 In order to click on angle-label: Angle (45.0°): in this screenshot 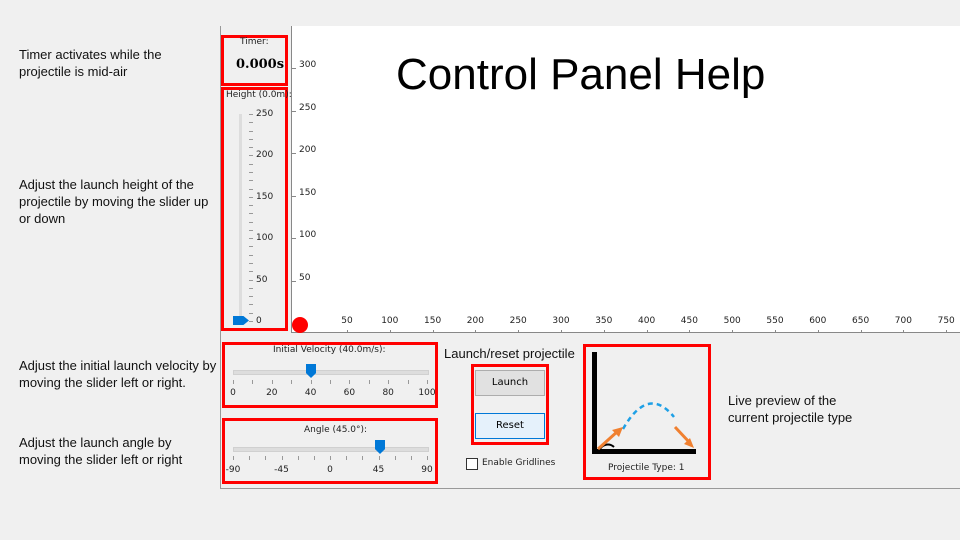, I will do `click(336, 430)`.